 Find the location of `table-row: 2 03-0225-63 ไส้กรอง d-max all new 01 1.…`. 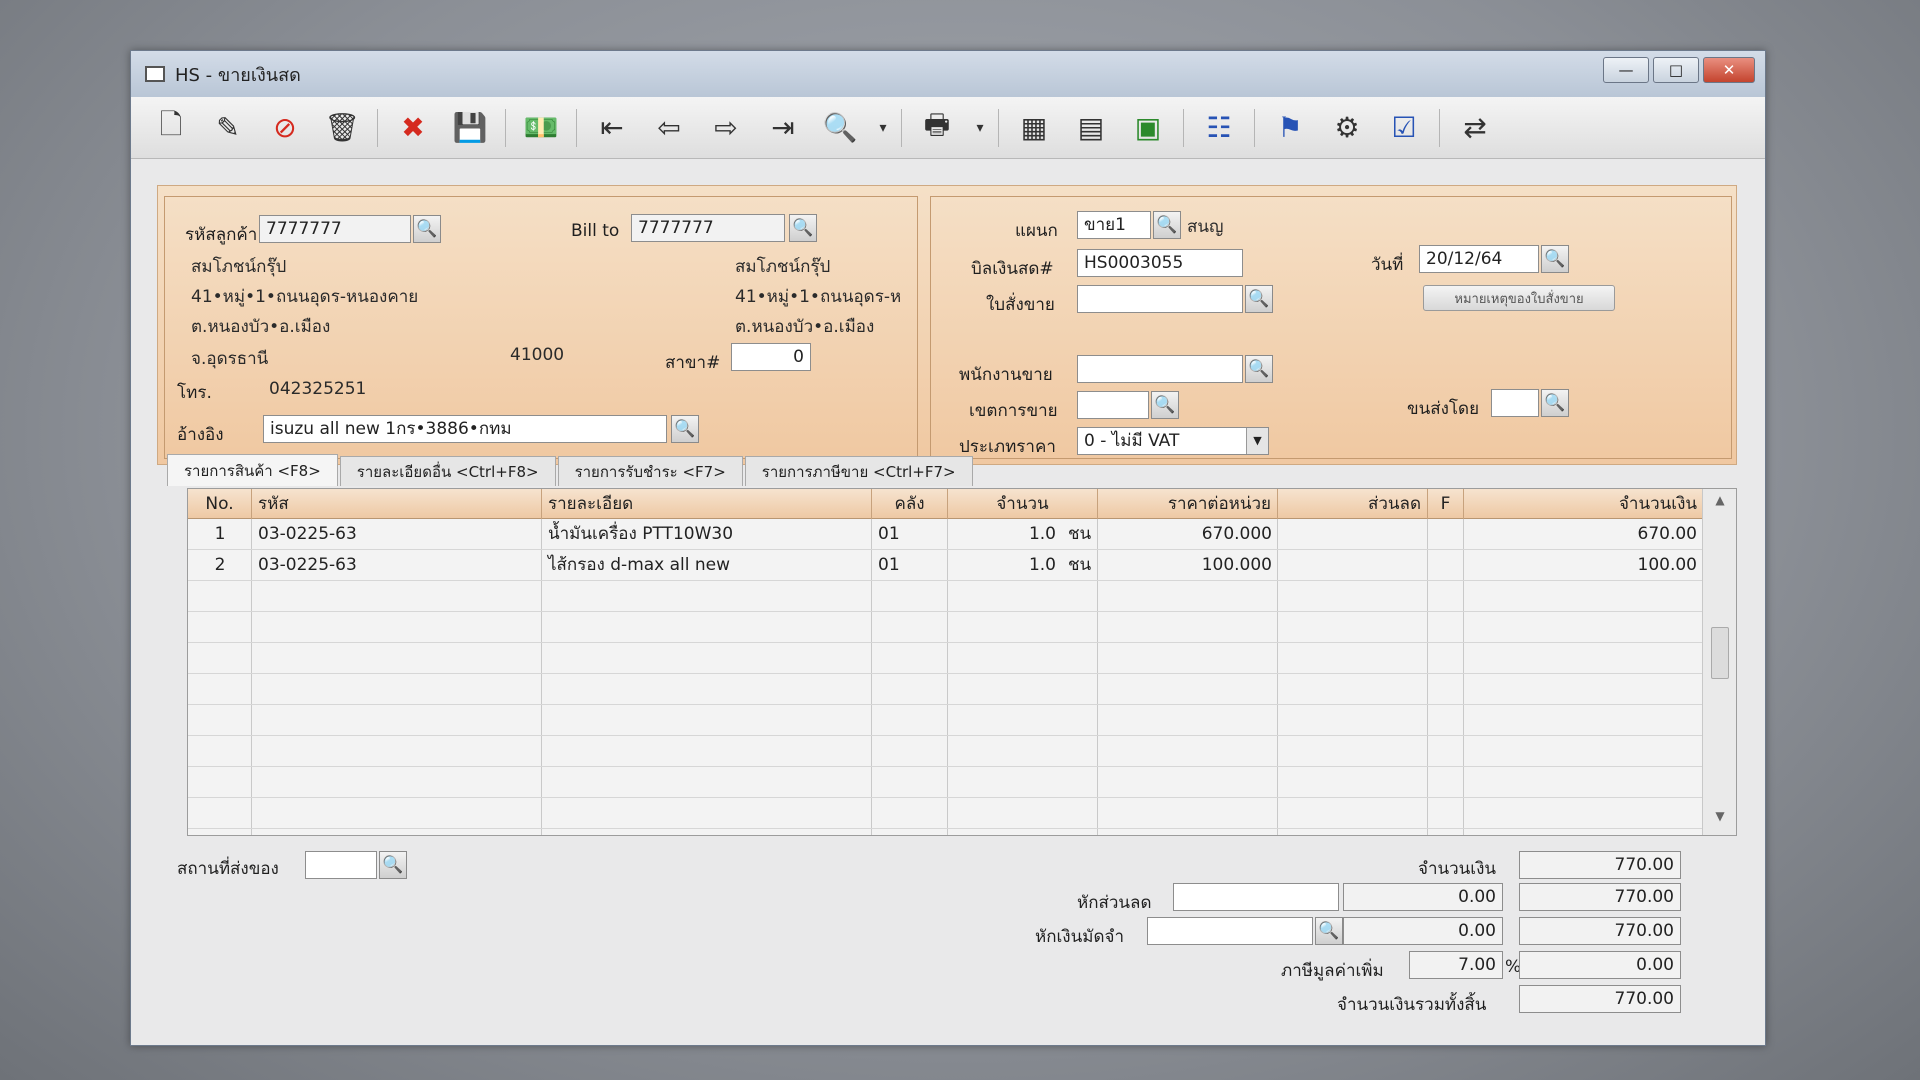

table-row: 2 03-0225-63 ไส้กรอง d-max all new 01 1.… is located at coordinates (945, 565).